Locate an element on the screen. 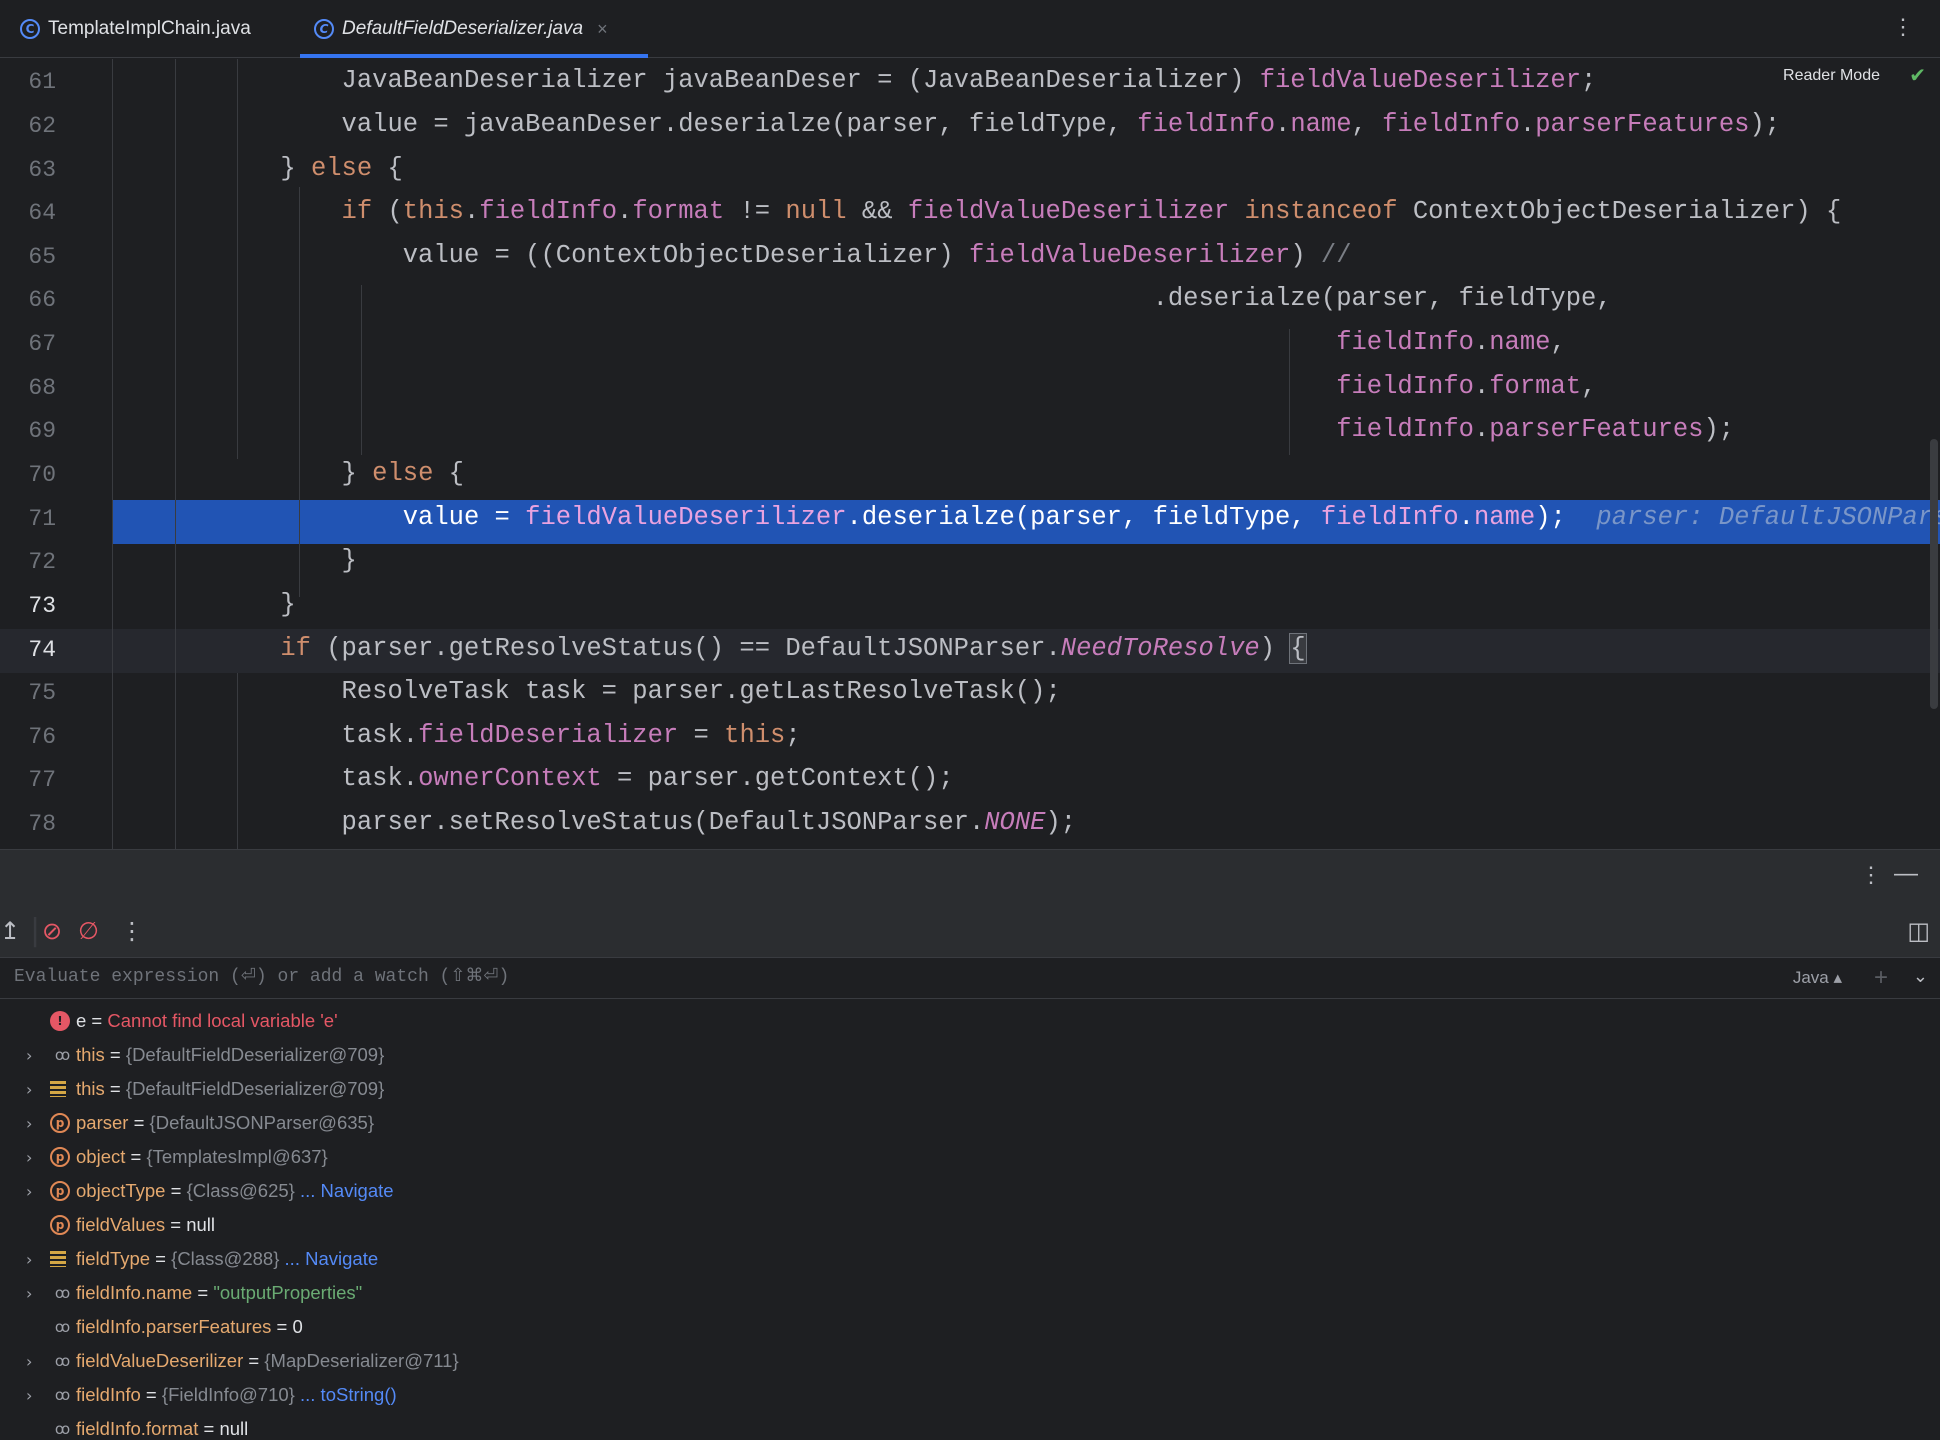 This screenshot has height=1440, width=1940. line-number: 73 is located at coordinates (28, 606).